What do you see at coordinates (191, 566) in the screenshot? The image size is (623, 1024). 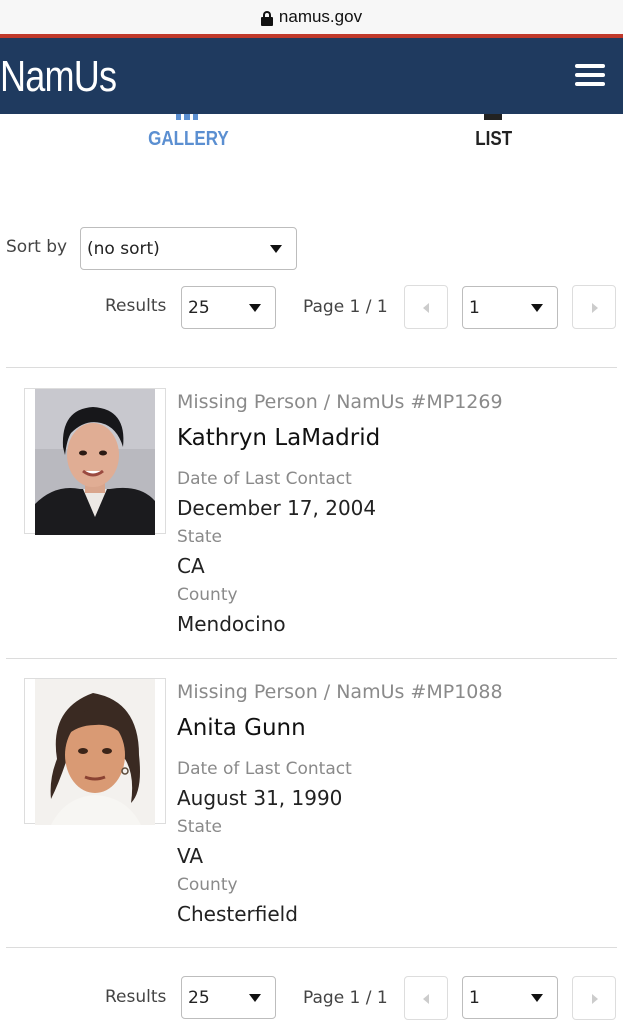 I see `state-value: CA` at bounding box center [191, 566].